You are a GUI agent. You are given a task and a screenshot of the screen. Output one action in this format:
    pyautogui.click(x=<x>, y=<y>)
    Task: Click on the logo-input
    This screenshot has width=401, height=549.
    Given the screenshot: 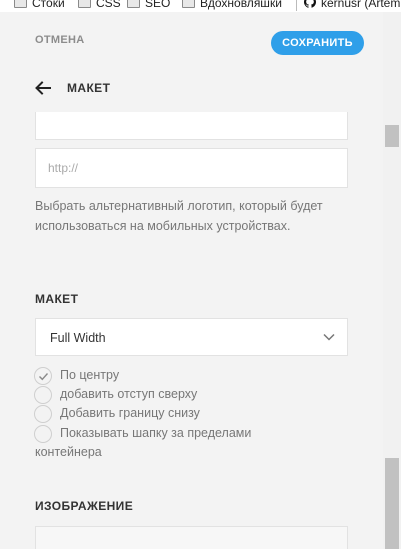 What is the action you would take?
    pyautogui.click(x=191, y=126)
    